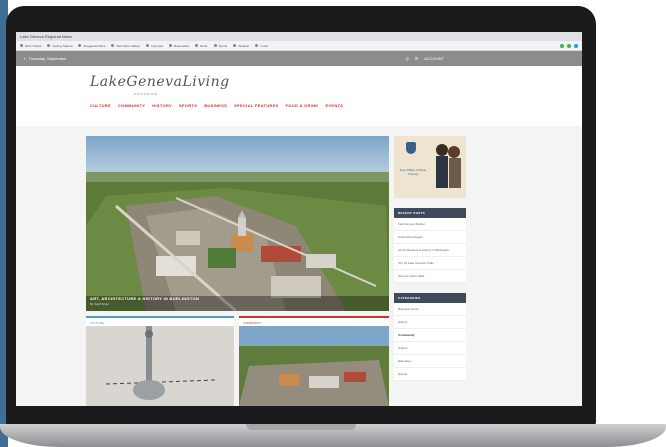 This screenshot has height=447, width=666. I want to click on categories-heading: CATEGORIES, so click(430, 298).